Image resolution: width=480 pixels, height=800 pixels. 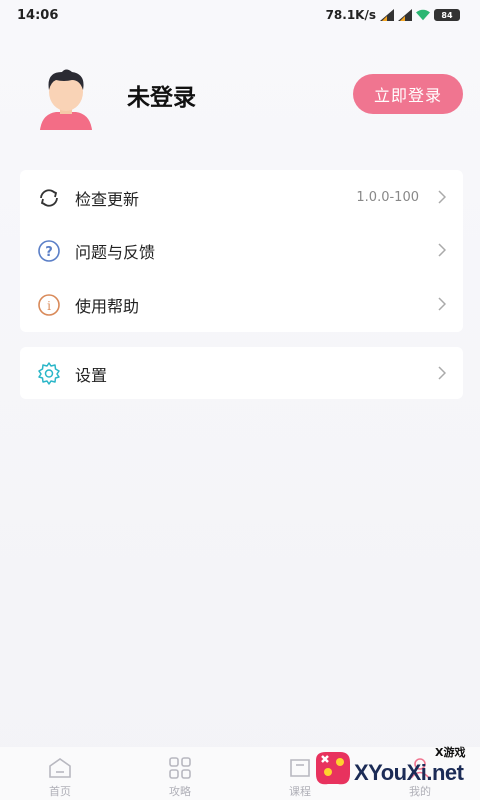 I want to click on tab-home: 首页, so click(x=60, y=777).